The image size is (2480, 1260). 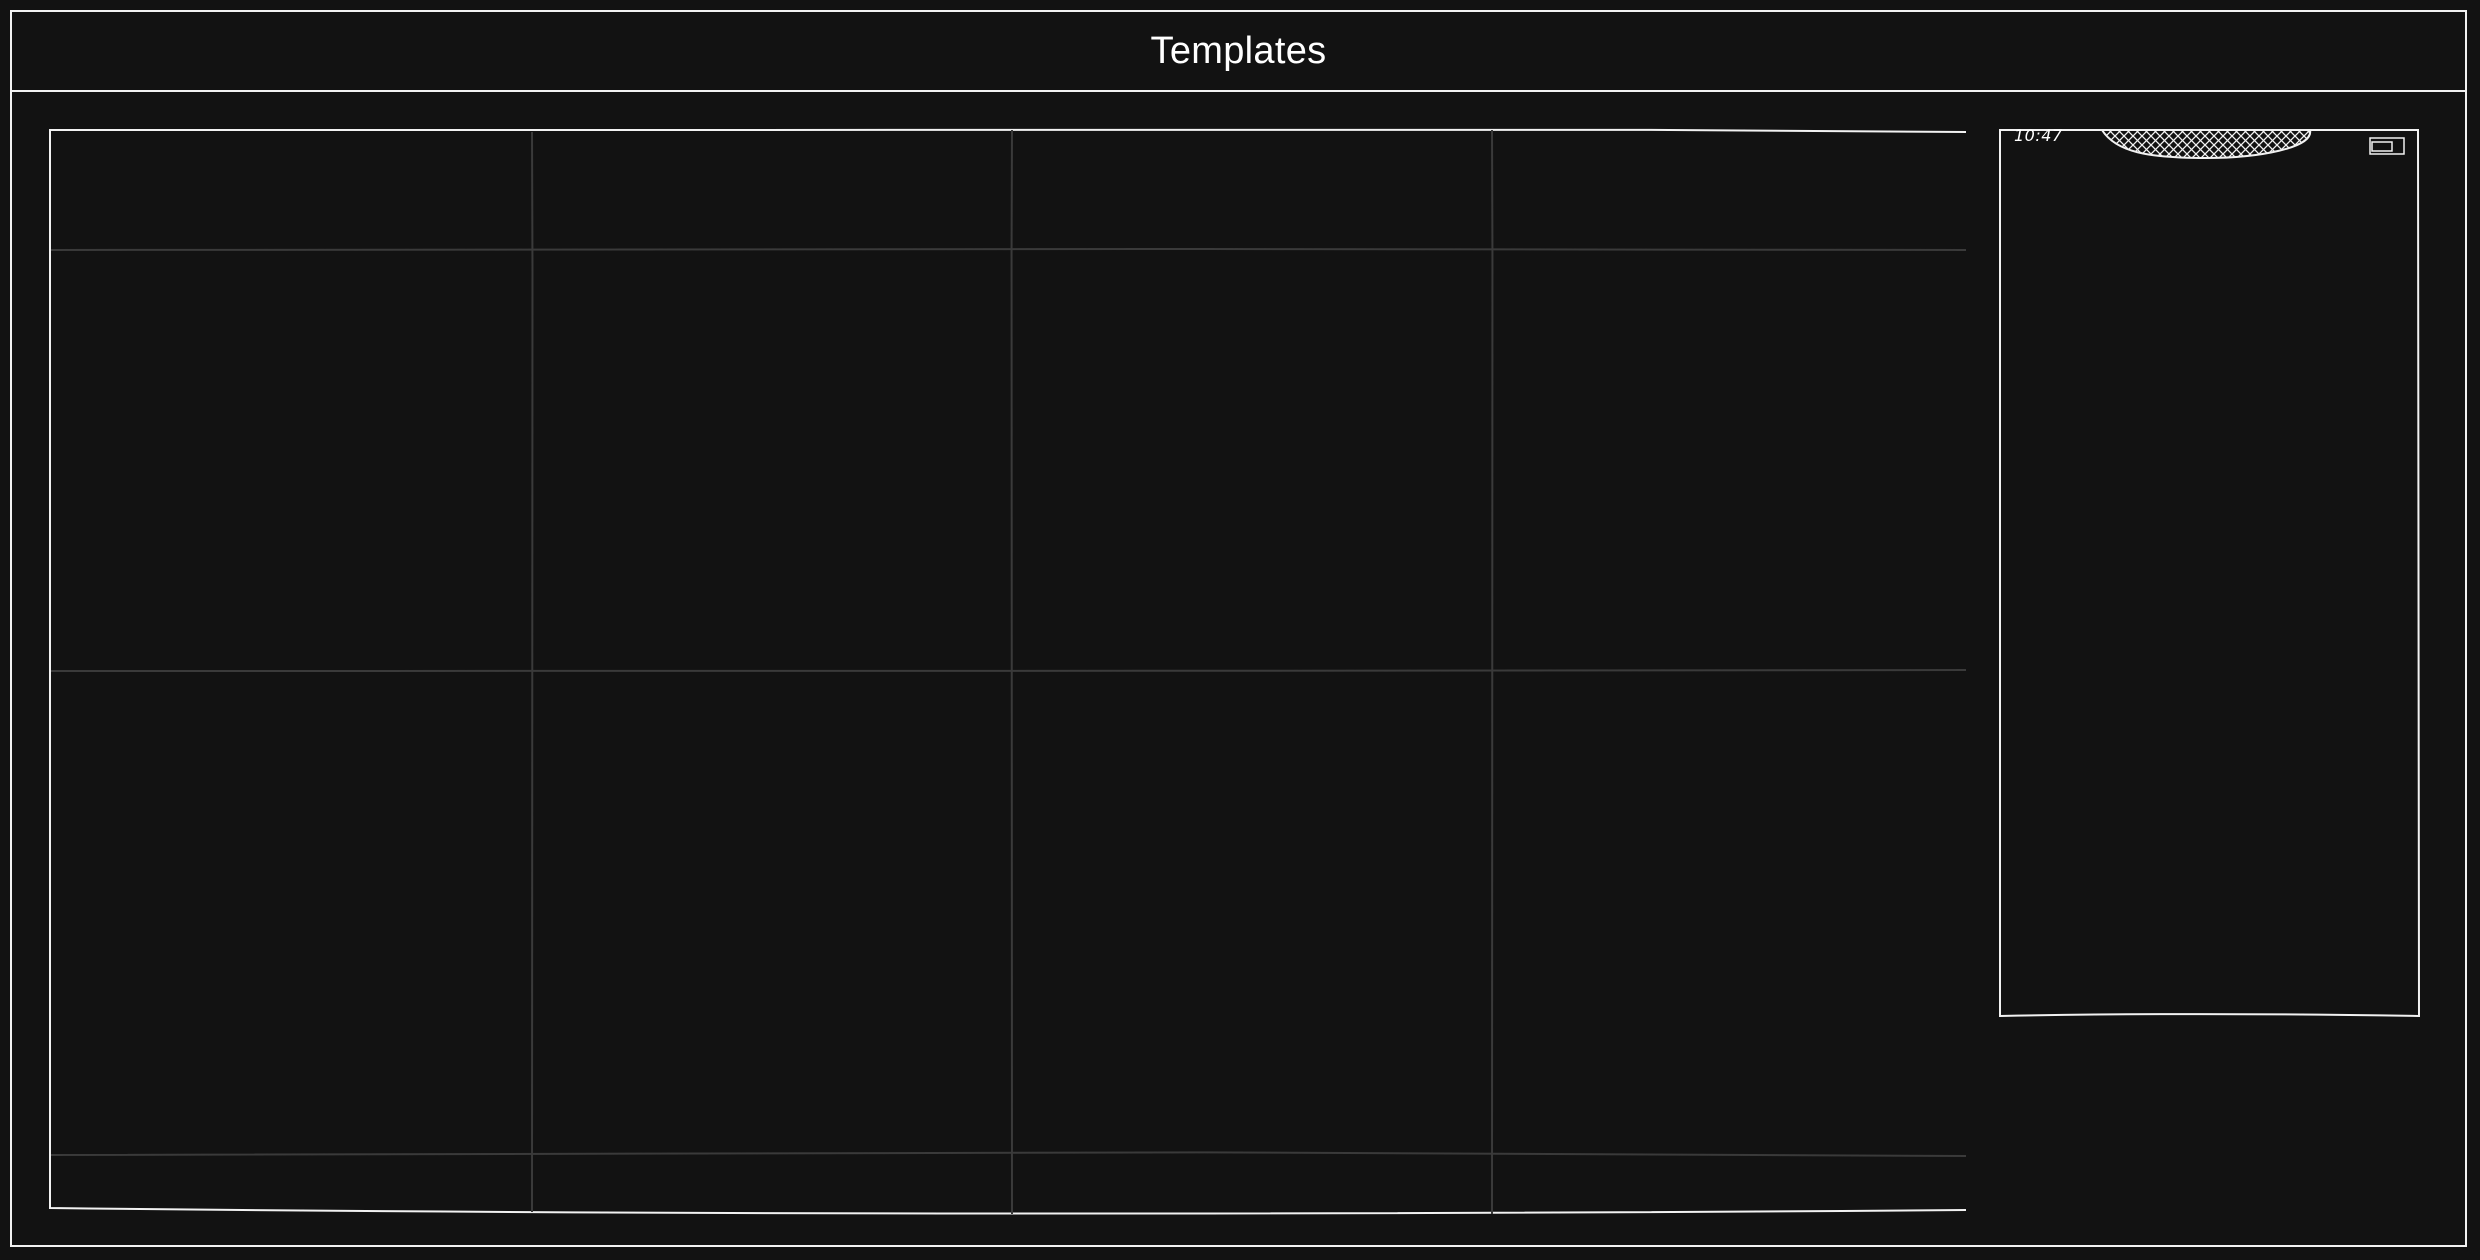 I want to click on mobile-preview-frame, so click(x=2209, y=573).